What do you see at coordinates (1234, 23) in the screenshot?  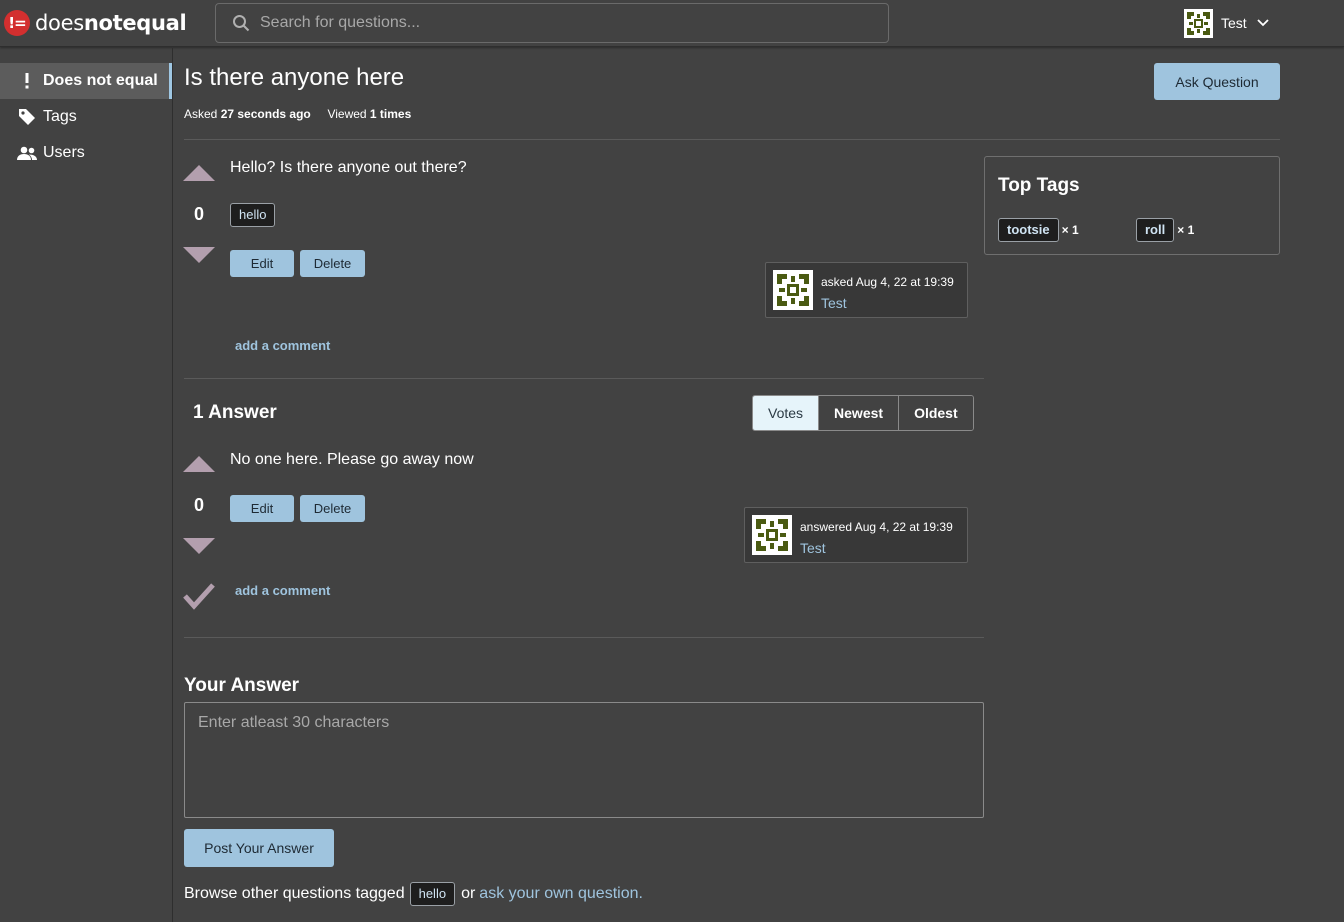 I see `user-name: Test` at bounding box center [1234, 23].